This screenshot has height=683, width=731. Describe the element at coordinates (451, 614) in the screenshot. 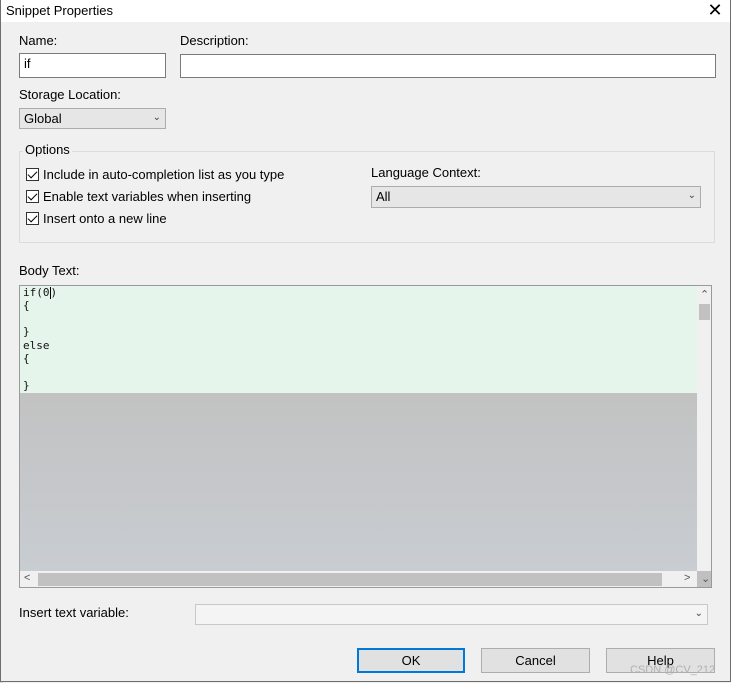

I see `insert-text-variable-select: ⌄` at that location.